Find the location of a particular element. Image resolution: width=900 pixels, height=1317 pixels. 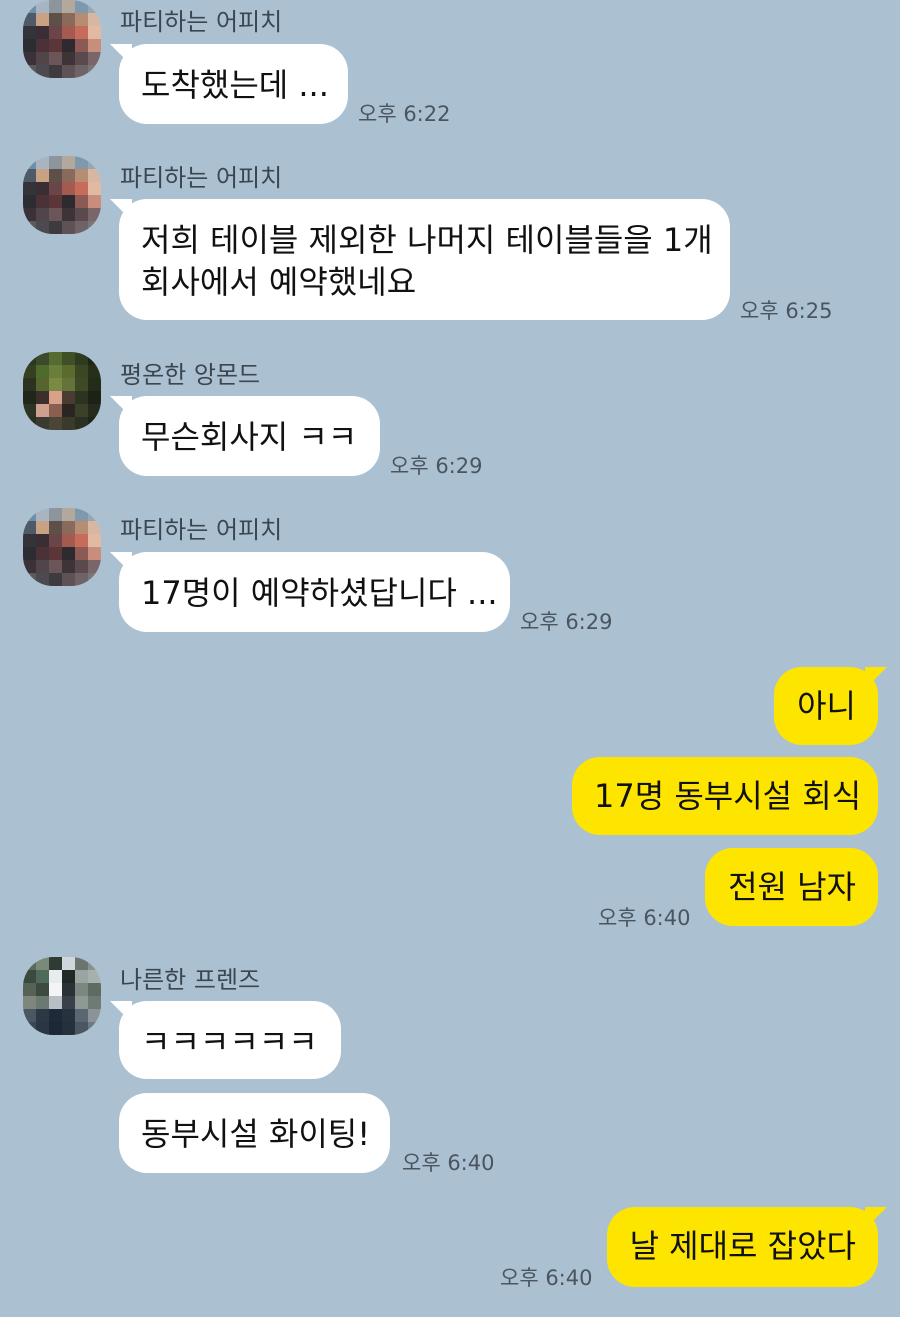

my-message-bubble: 전원 남자 is located at coordinates (791, 887).